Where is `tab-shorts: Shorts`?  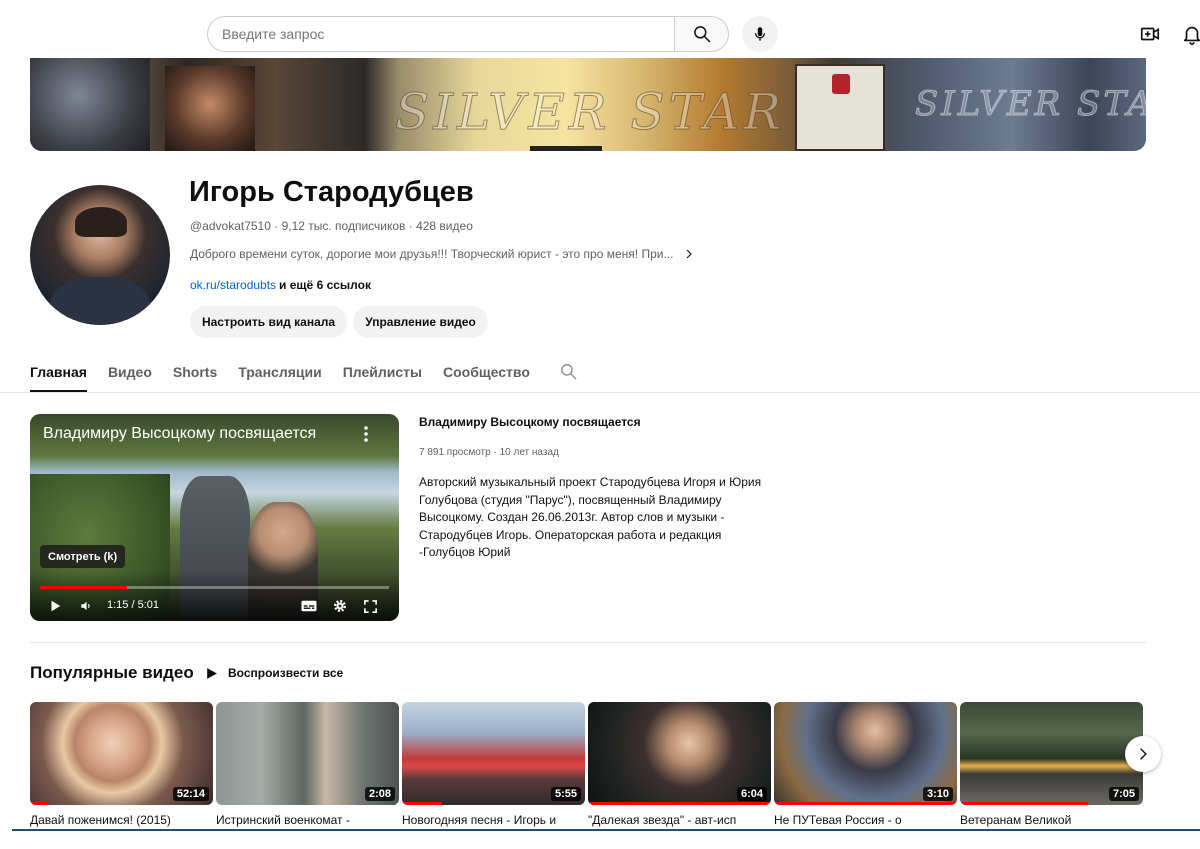 tab-shorts: Shorts is located at coordinates (195, 372).